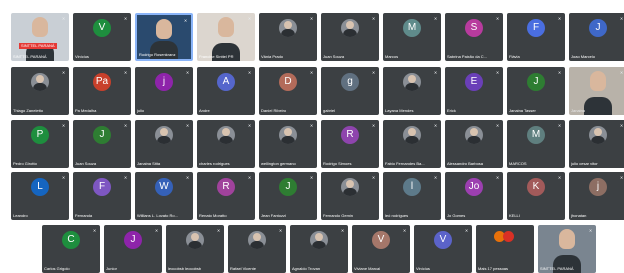 This screenshot has width=624, height=273. I want to click on participant-name: Fernando Gemin, so click(338, 215).